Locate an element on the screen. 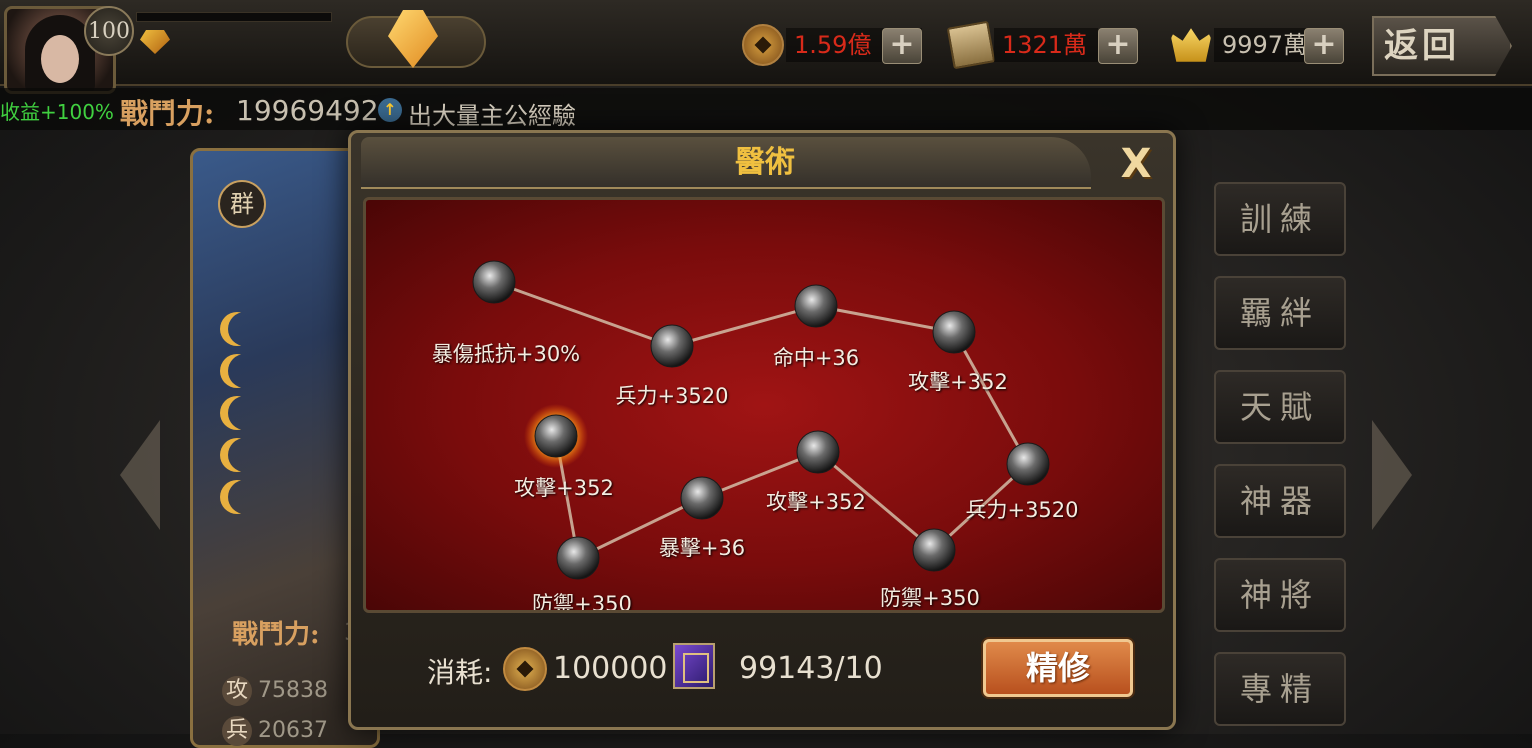 Image resolution: width=1532 pixels, height=748 pixels. gem-icon is located at coordinates (413, 39).